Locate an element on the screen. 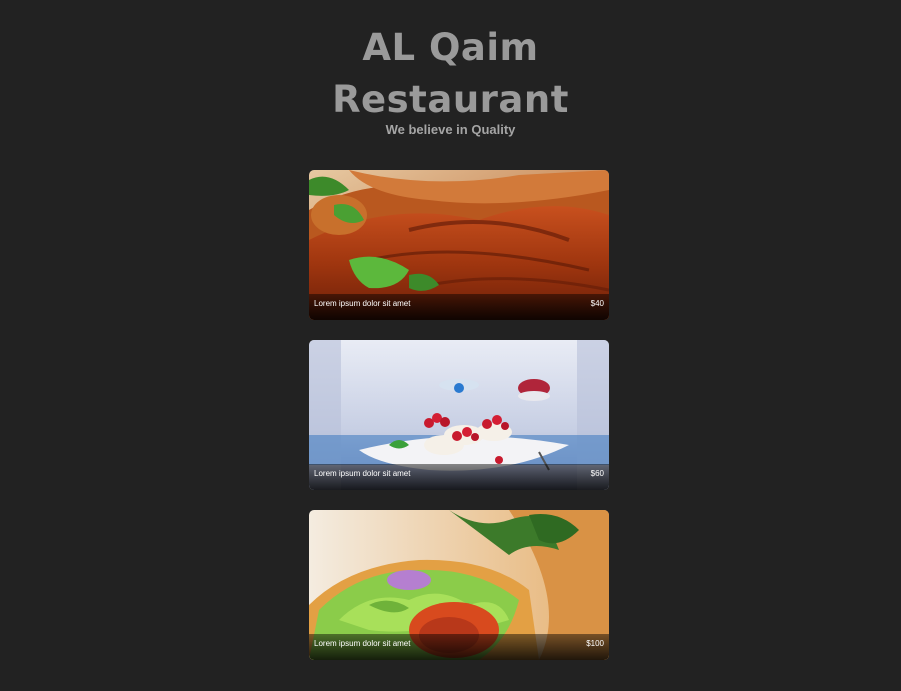  tagline: We believe in Quality is located at coordinates (450, 129).